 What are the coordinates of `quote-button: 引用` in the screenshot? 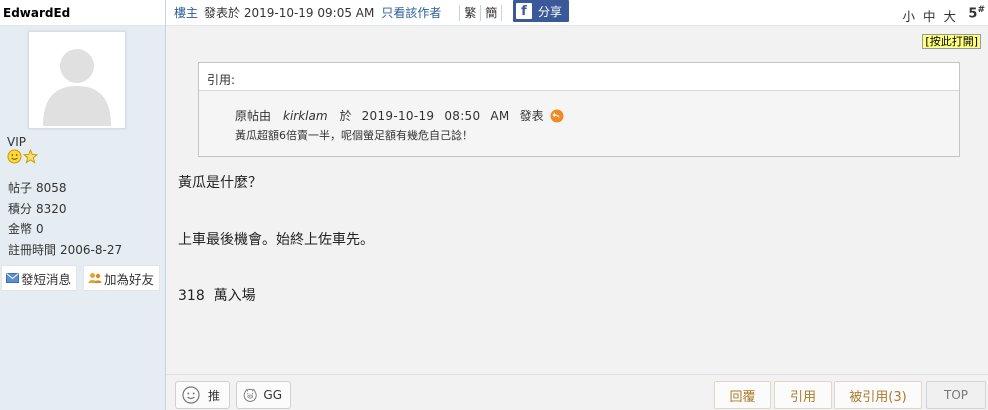 It's located at (803, 395).